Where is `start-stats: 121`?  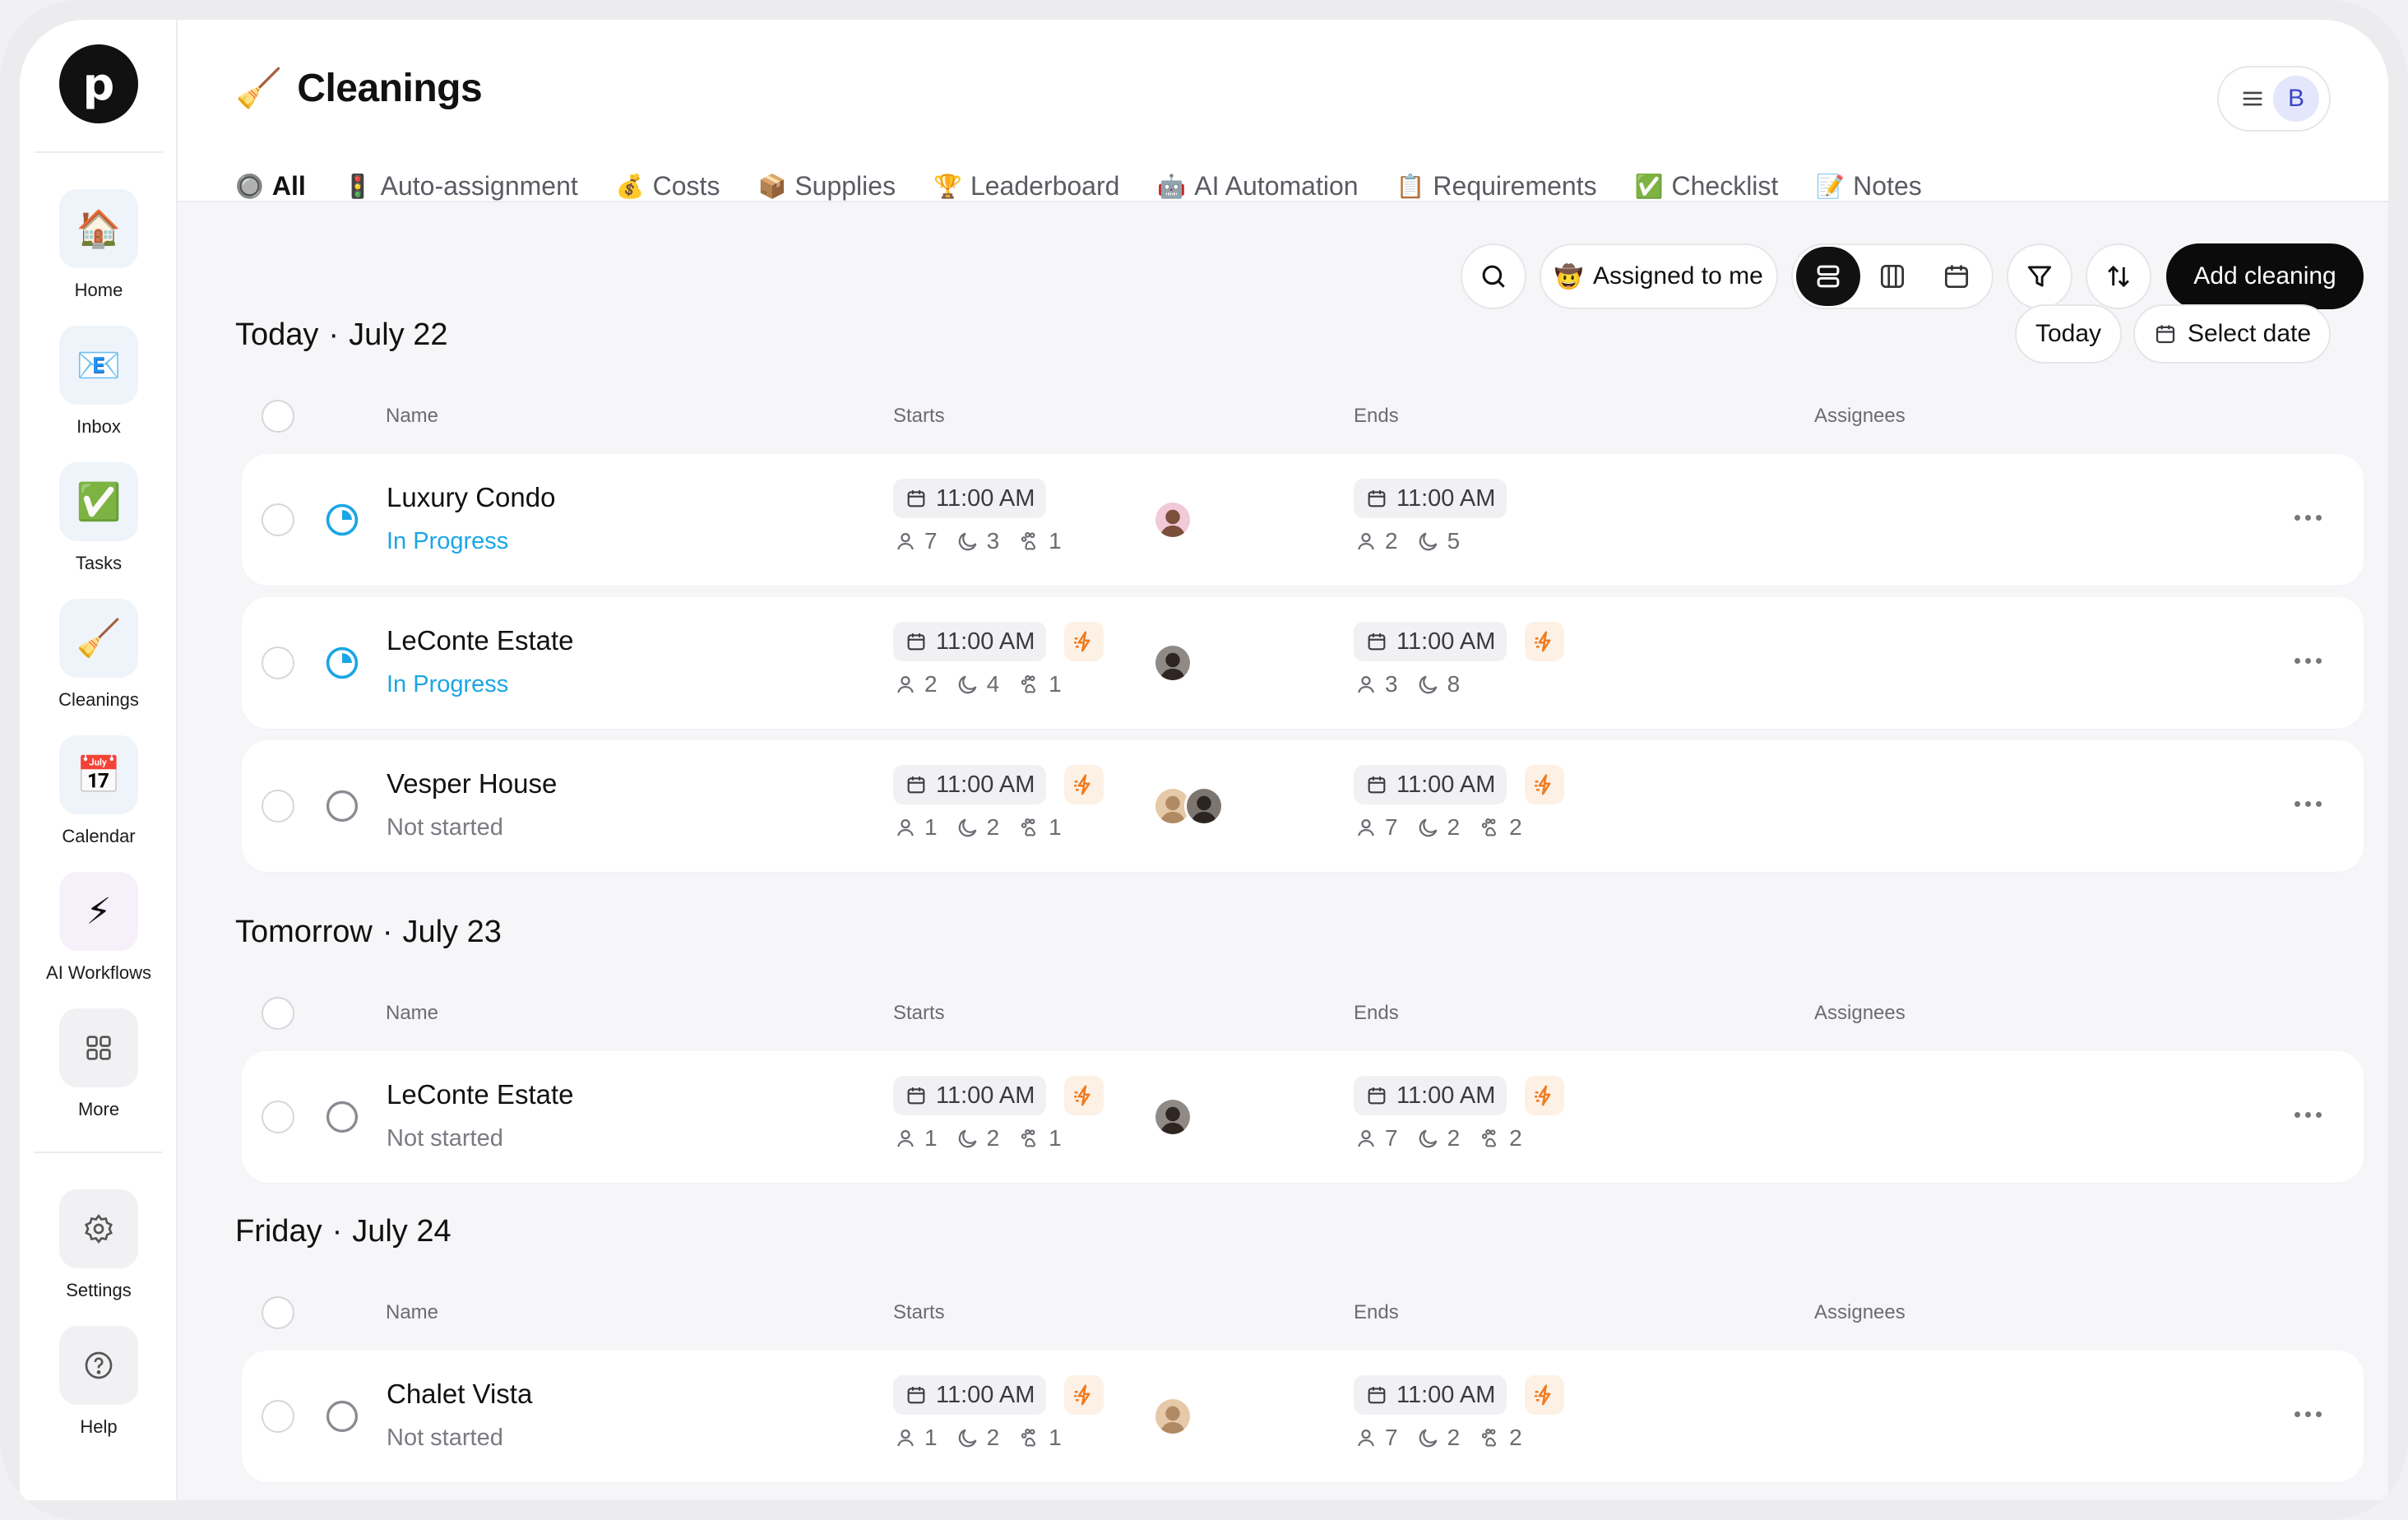 start-stats: 121 is located at coordinates (977, 1438).